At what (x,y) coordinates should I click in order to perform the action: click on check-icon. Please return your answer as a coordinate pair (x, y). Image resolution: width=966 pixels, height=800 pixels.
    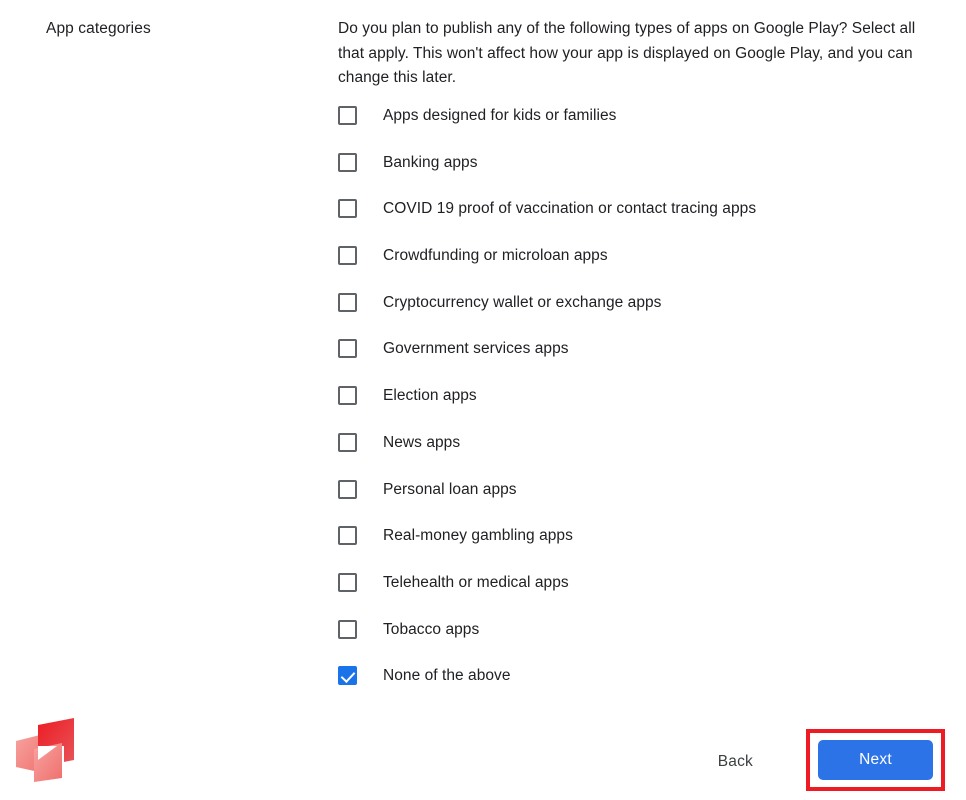
    Looking at the image, I should click on (347, 675).